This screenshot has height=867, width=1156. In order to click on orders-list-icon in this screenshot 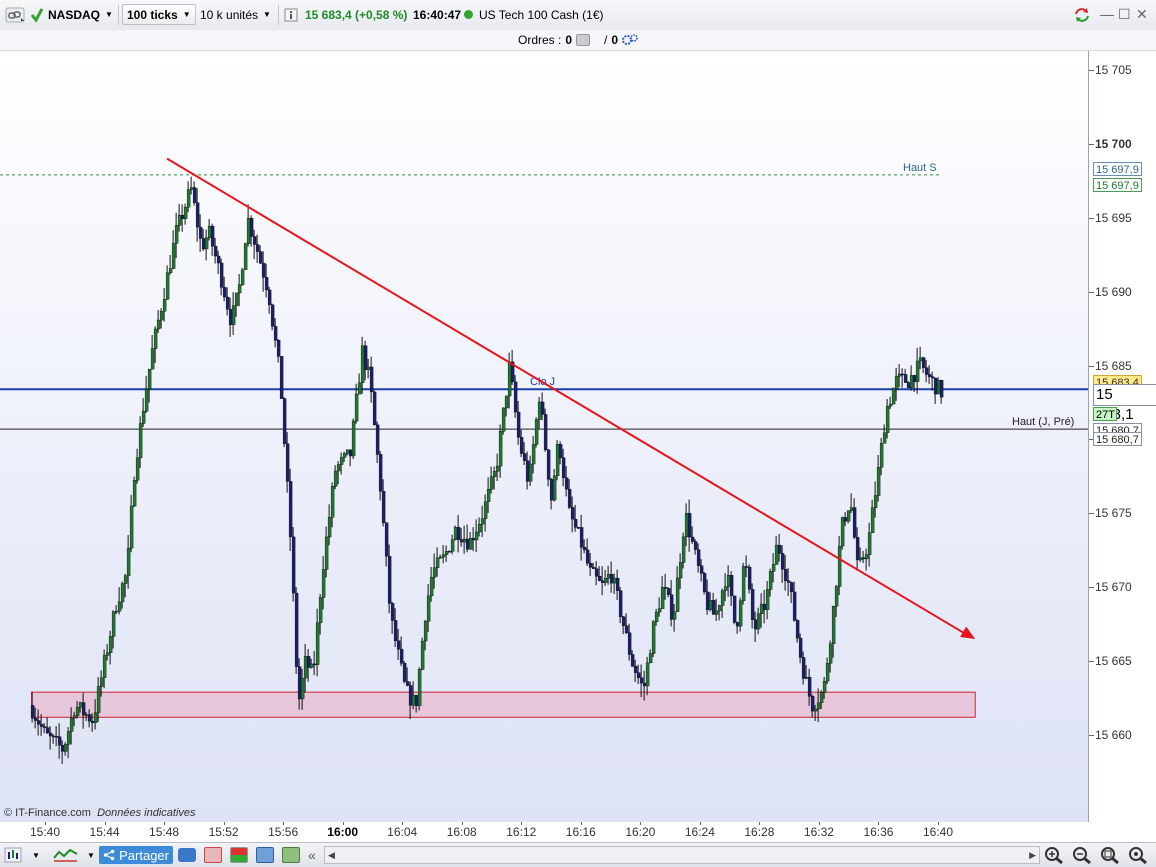, I will do `click(583, 40)`.